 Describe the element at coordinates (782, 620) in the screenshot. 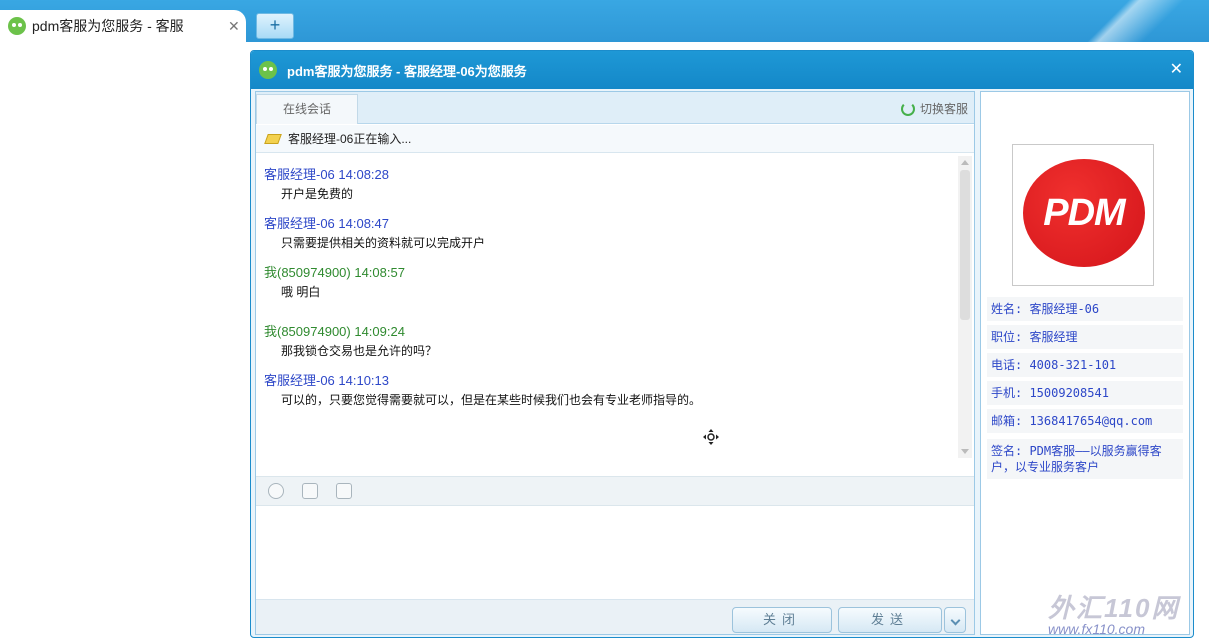

I see `close-button: 关闭` at that location.